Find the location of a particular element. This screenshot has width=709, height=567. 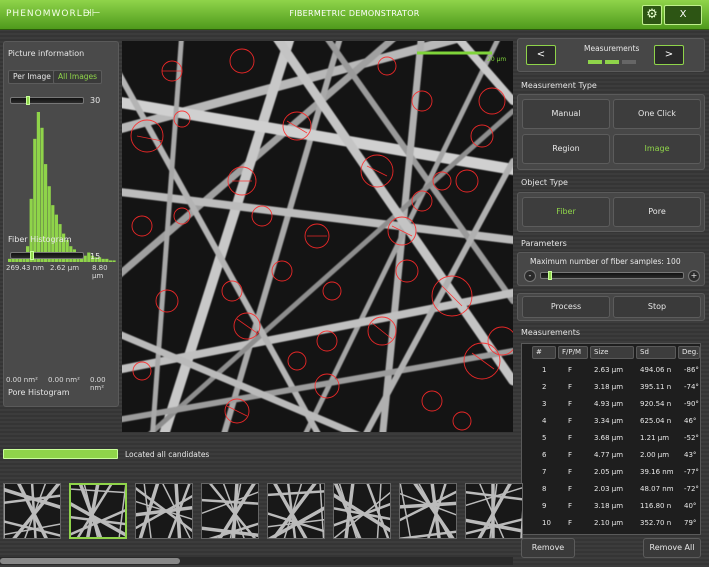

fiber-button: Fiber is located at coordinates (566, 212).